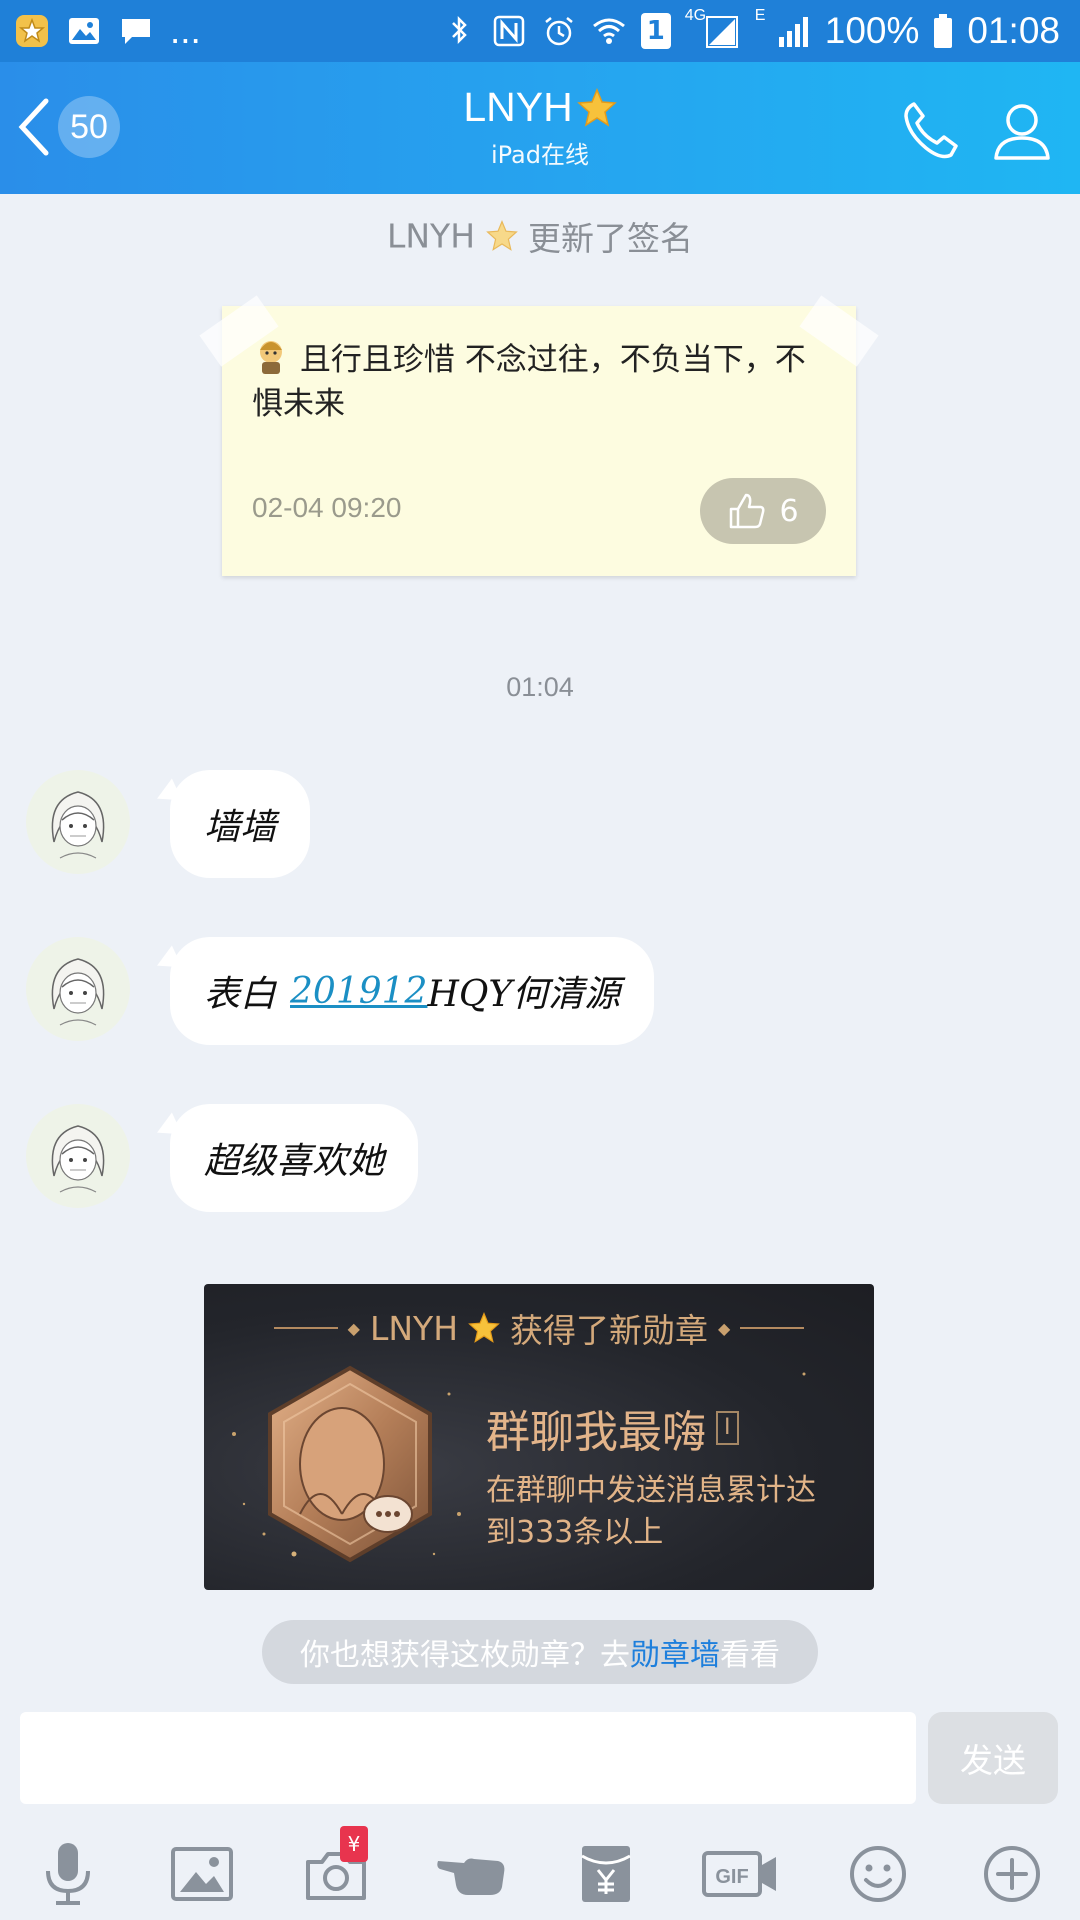  Describe the element at coordinates (271, 357) in the screenshot. I see `character-emoji-icon` at that location.